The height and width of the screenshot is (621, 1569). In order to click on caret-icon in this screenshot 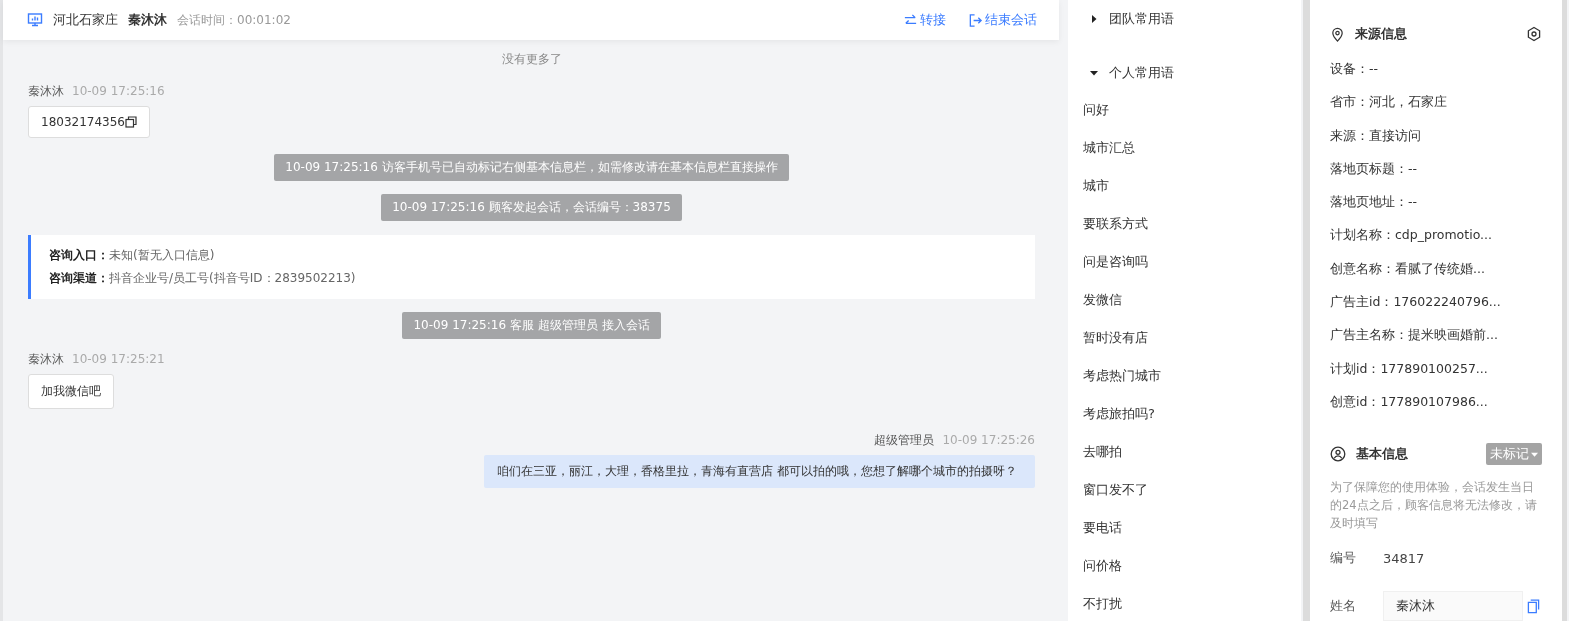, I will do `click(1534, 454)`.